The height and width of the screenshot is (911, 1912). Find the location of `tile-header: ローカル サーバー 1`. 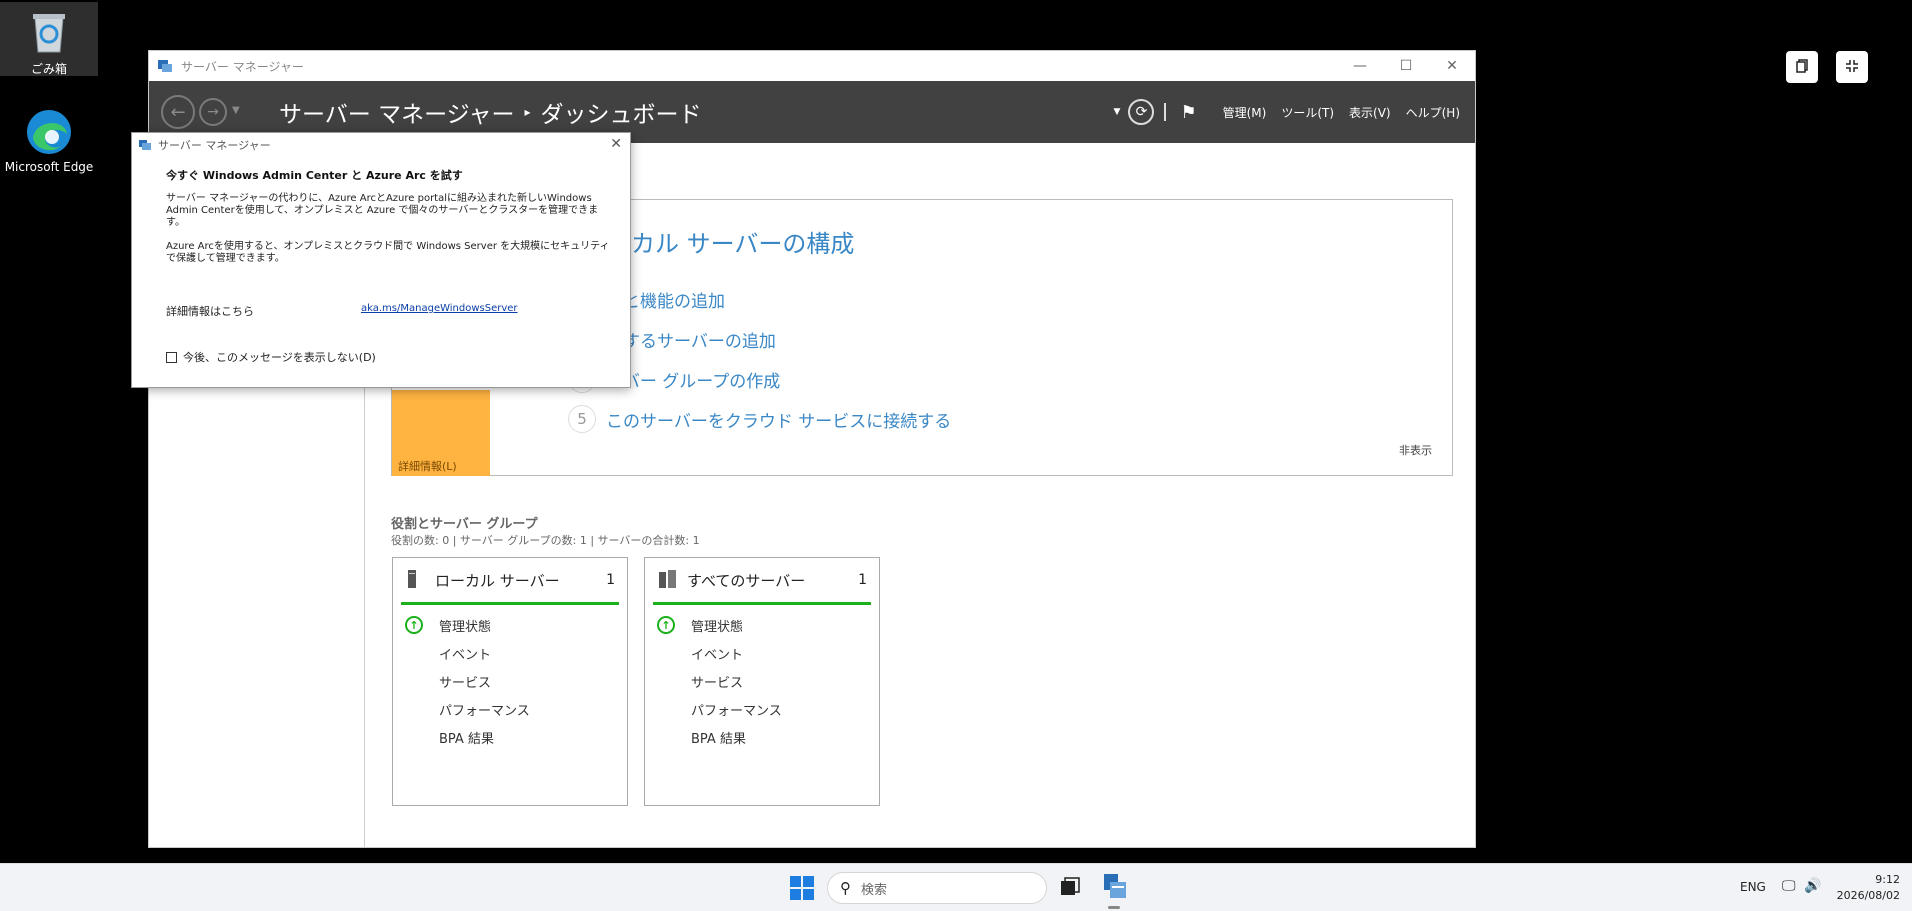

tile-header: ローカル サーバー 1 is located at coordinates (510, 580).